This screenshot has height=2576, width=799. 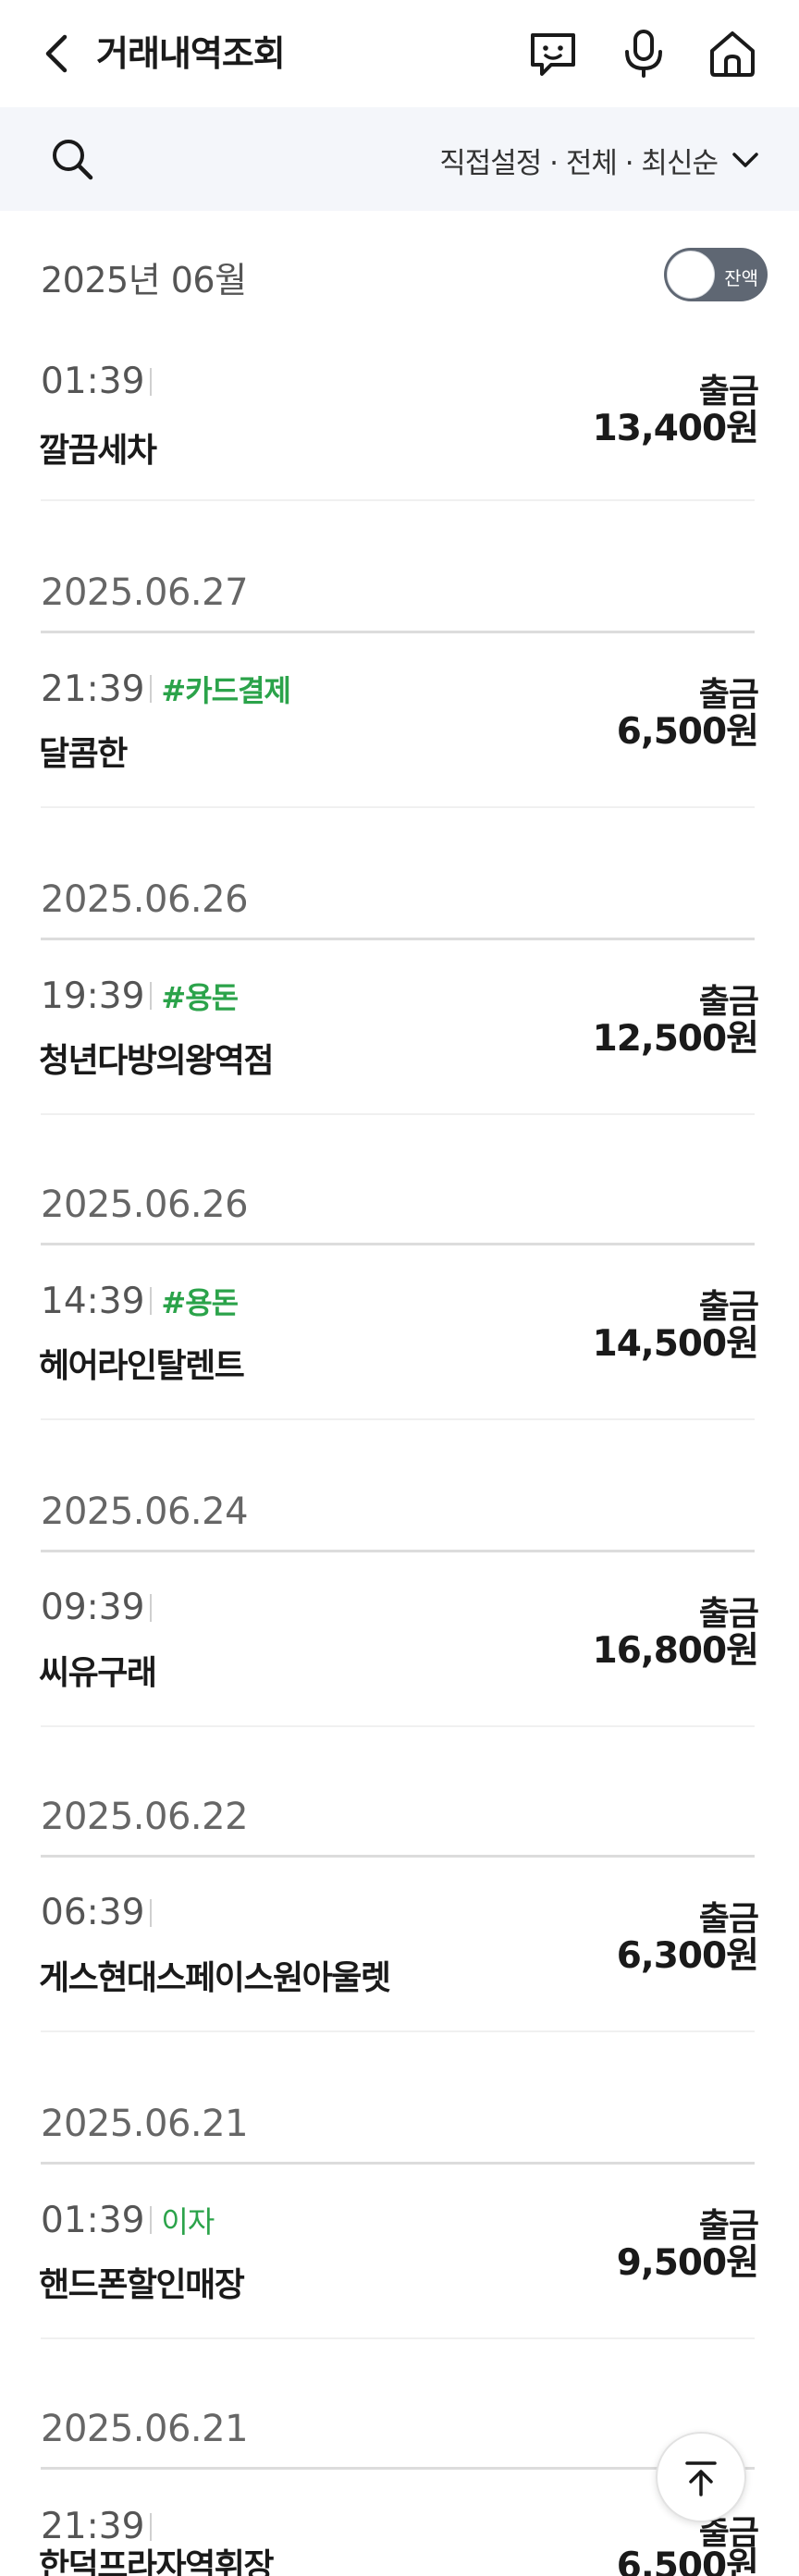 I want to click on chat-face-icon, so click(x=553, y=54).